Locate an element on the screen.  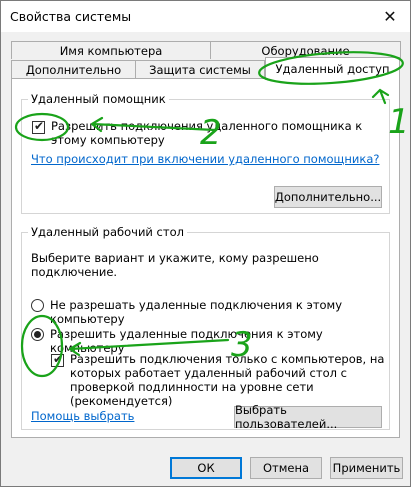
allow-assistance-checkbox: ✔ is located at coordinates (38, 126).